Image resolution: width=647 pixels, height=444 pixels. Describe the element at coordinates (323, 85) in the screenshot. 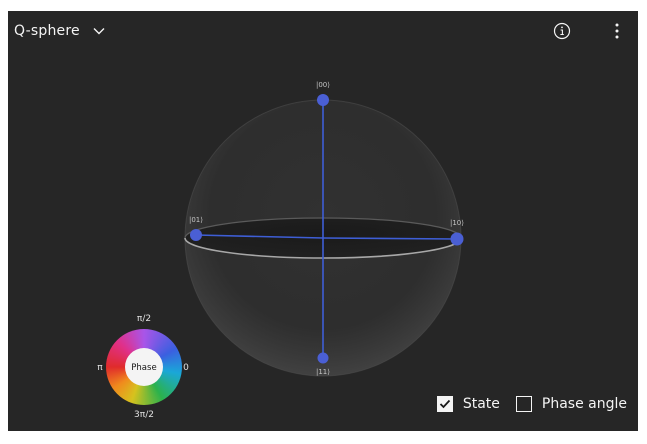

I see `state-label-00: |00⟩` at that location.